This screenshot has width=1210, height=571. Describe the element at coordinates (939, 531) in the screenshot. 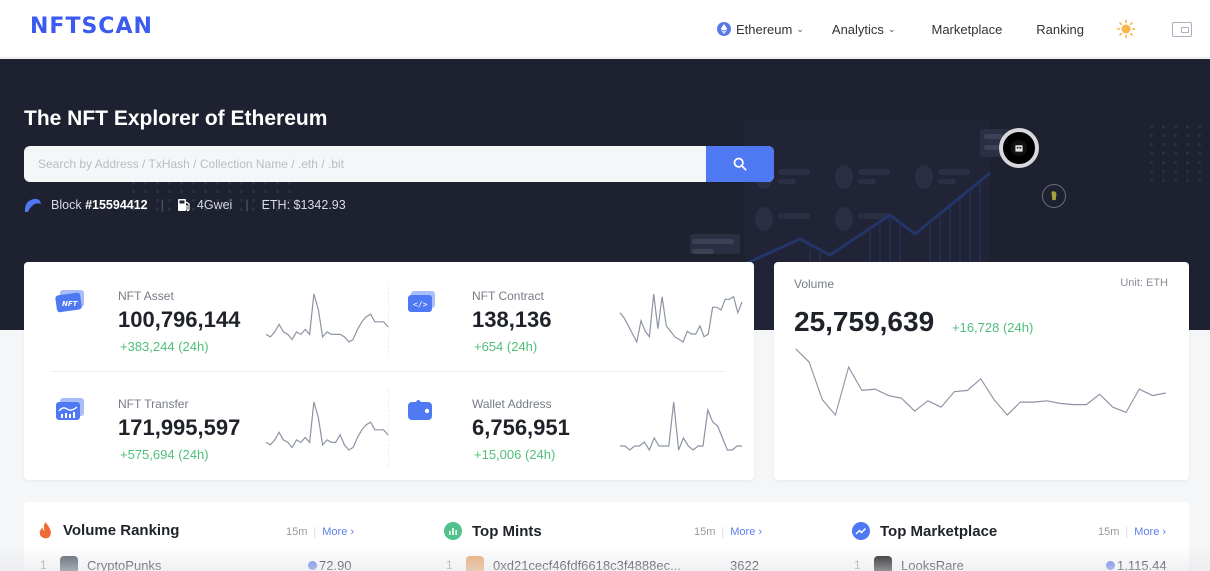

I see `panel-title: Top Marketplace` at that location.